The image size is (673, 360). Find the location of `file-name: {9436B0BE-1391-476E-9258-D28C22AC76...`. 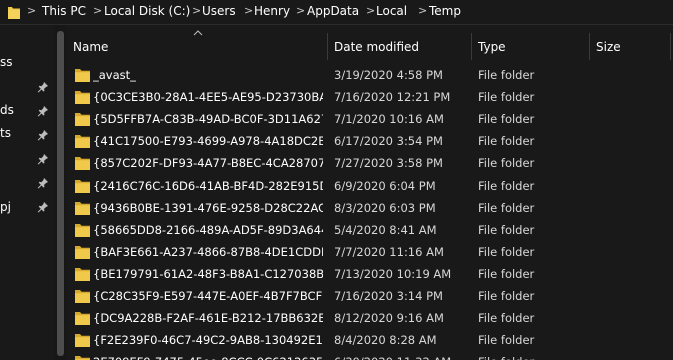

file-name: {9436B0BE-1391-476E-9258-D28C22AC76... is located at coordinates (208, 208).